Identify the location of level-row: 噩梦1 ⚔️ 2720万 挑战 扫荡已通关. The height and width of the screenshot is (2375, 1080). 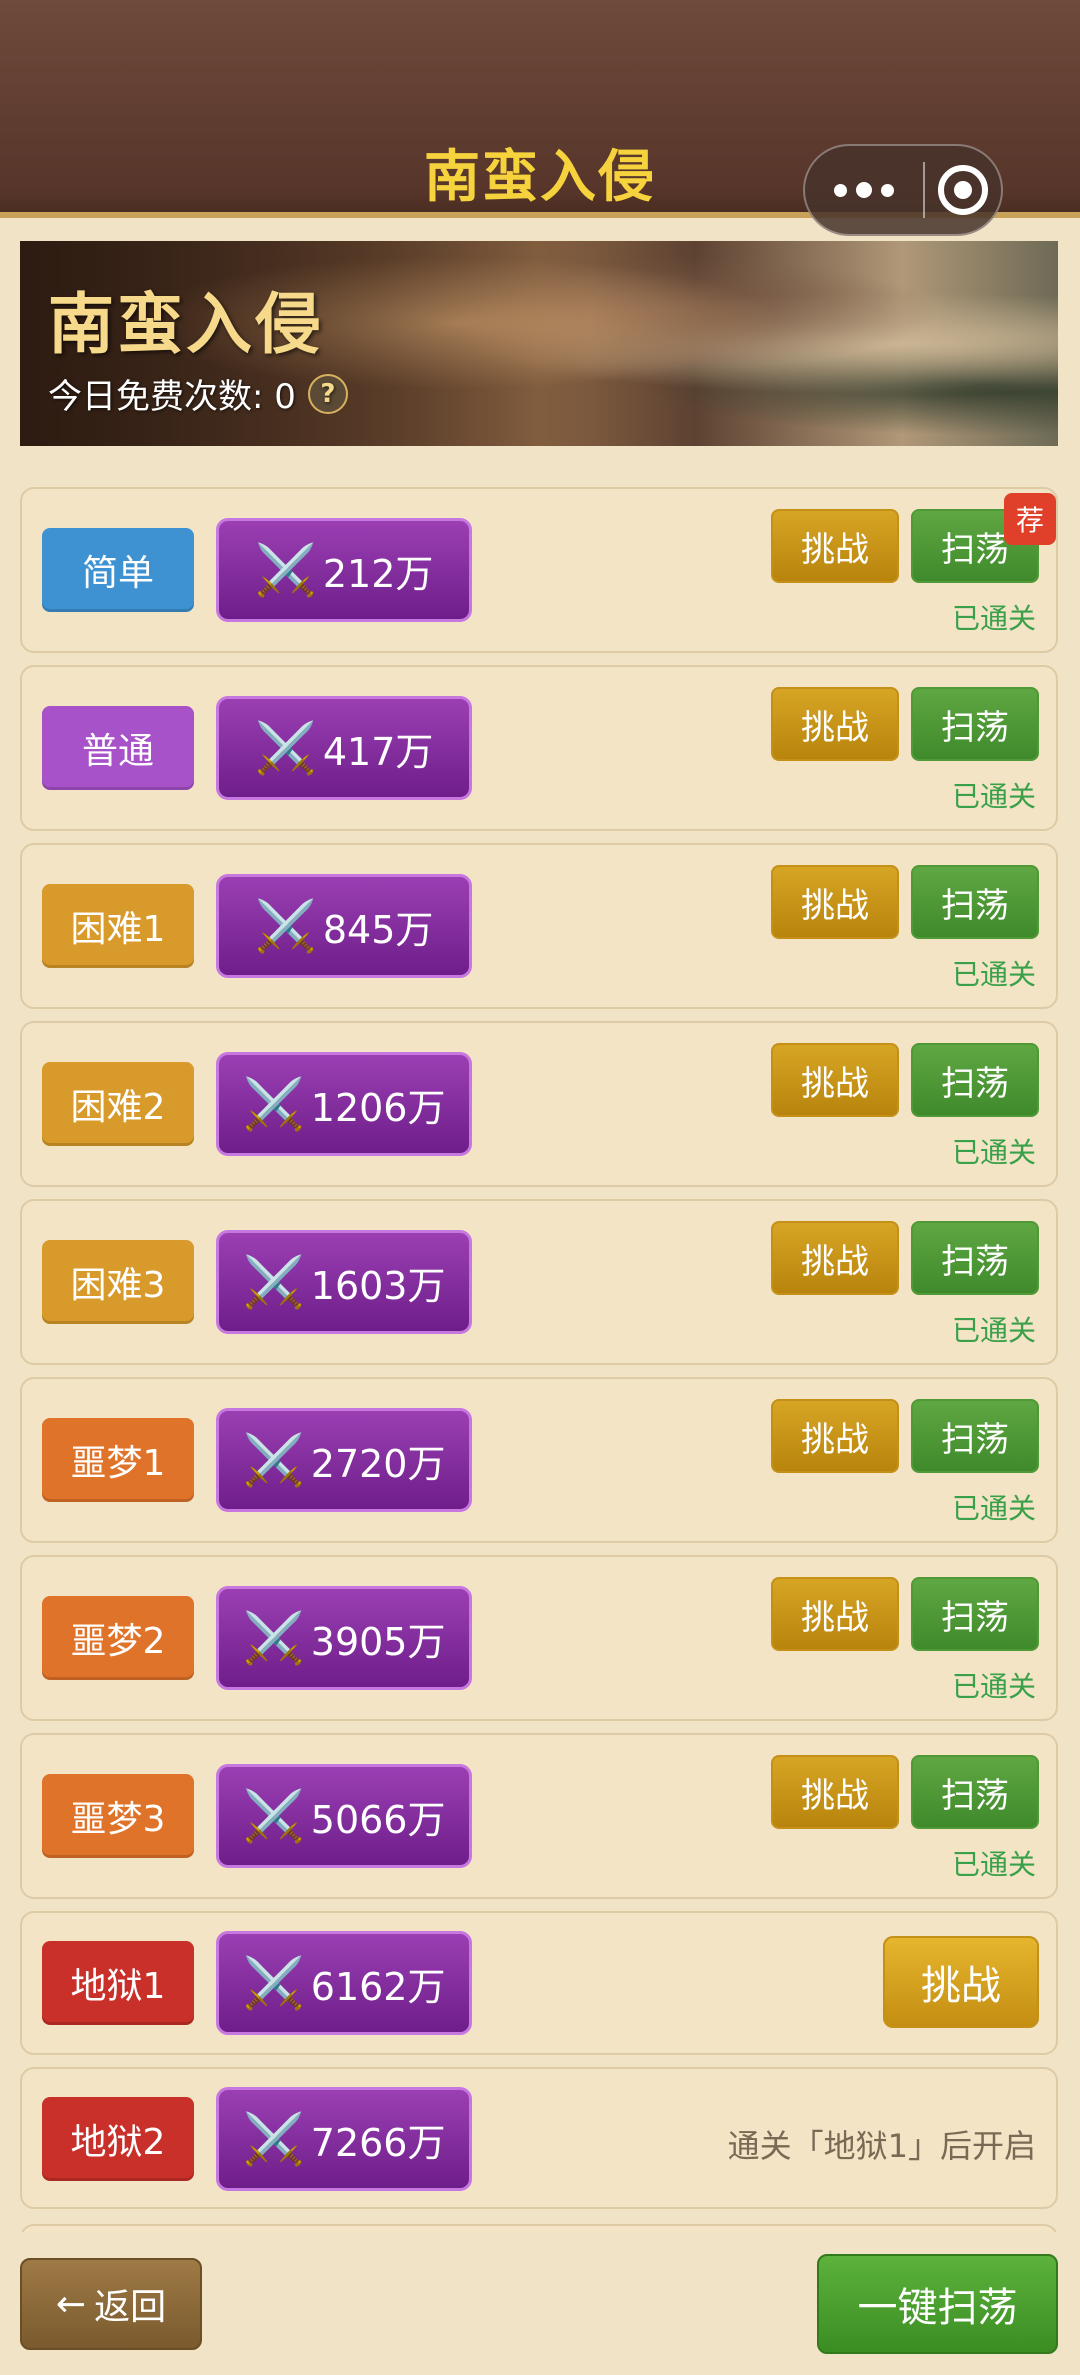
(539, 1460).